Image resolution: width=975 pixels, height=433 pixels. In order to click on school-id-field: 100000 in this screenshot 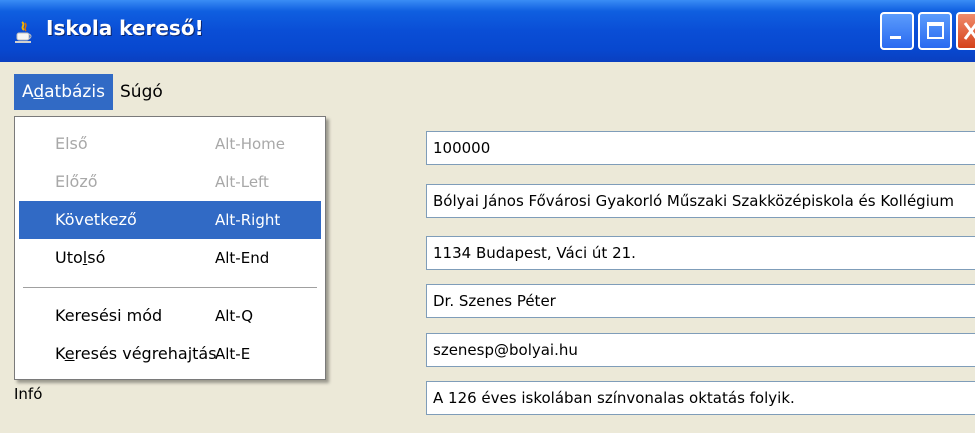, I will do `click(700, 148)`.